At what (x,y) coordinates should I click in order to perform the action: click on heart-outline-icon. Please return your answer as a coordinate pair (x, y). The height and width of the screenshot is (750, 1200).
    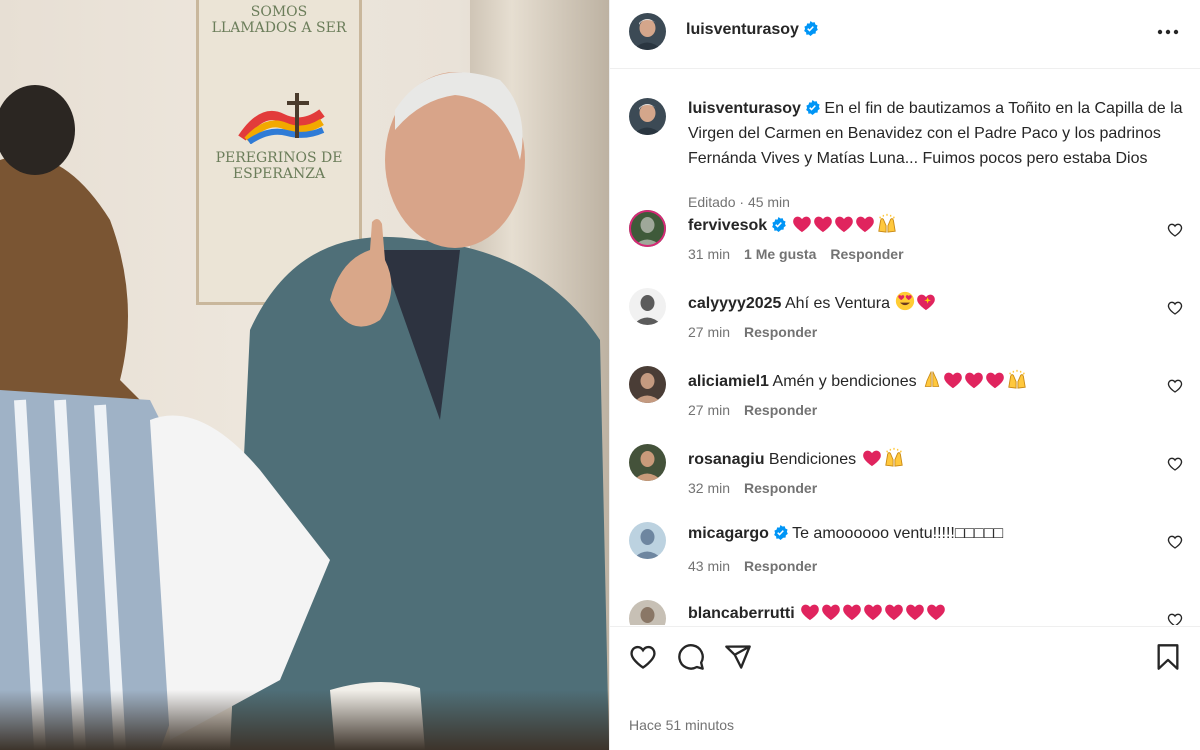
    Looking at the image, I should click on (643, 657).